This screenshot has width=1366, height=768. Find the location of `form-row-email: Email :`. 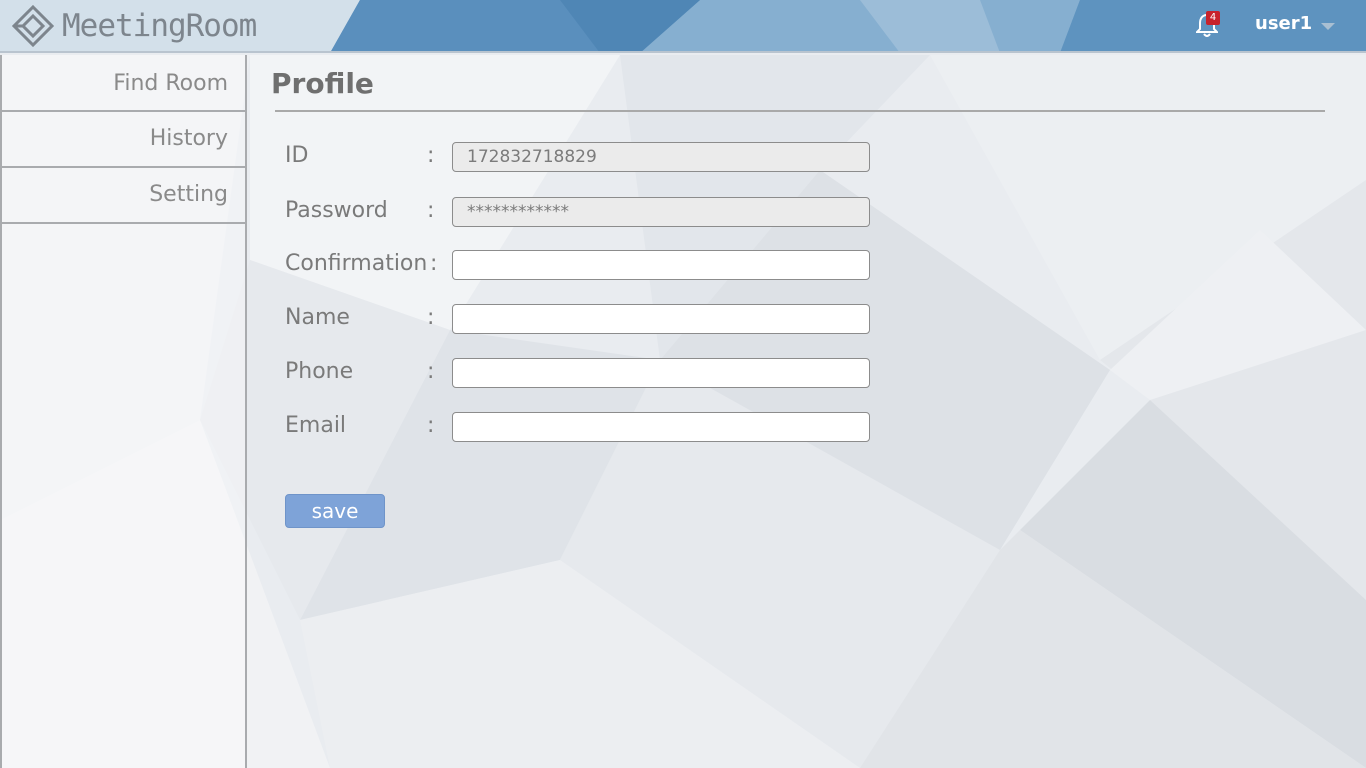

form-row-email: Email : is located at coordinates (585, 426).